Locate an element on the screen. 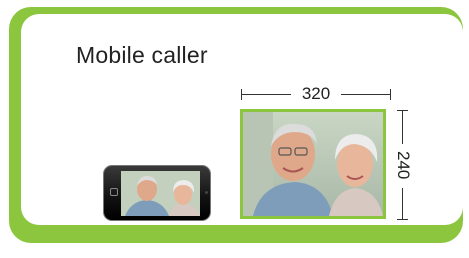 The height and width of the screenshot is (258, 469). phone-screen-photo is located at coordinates (160, 193).